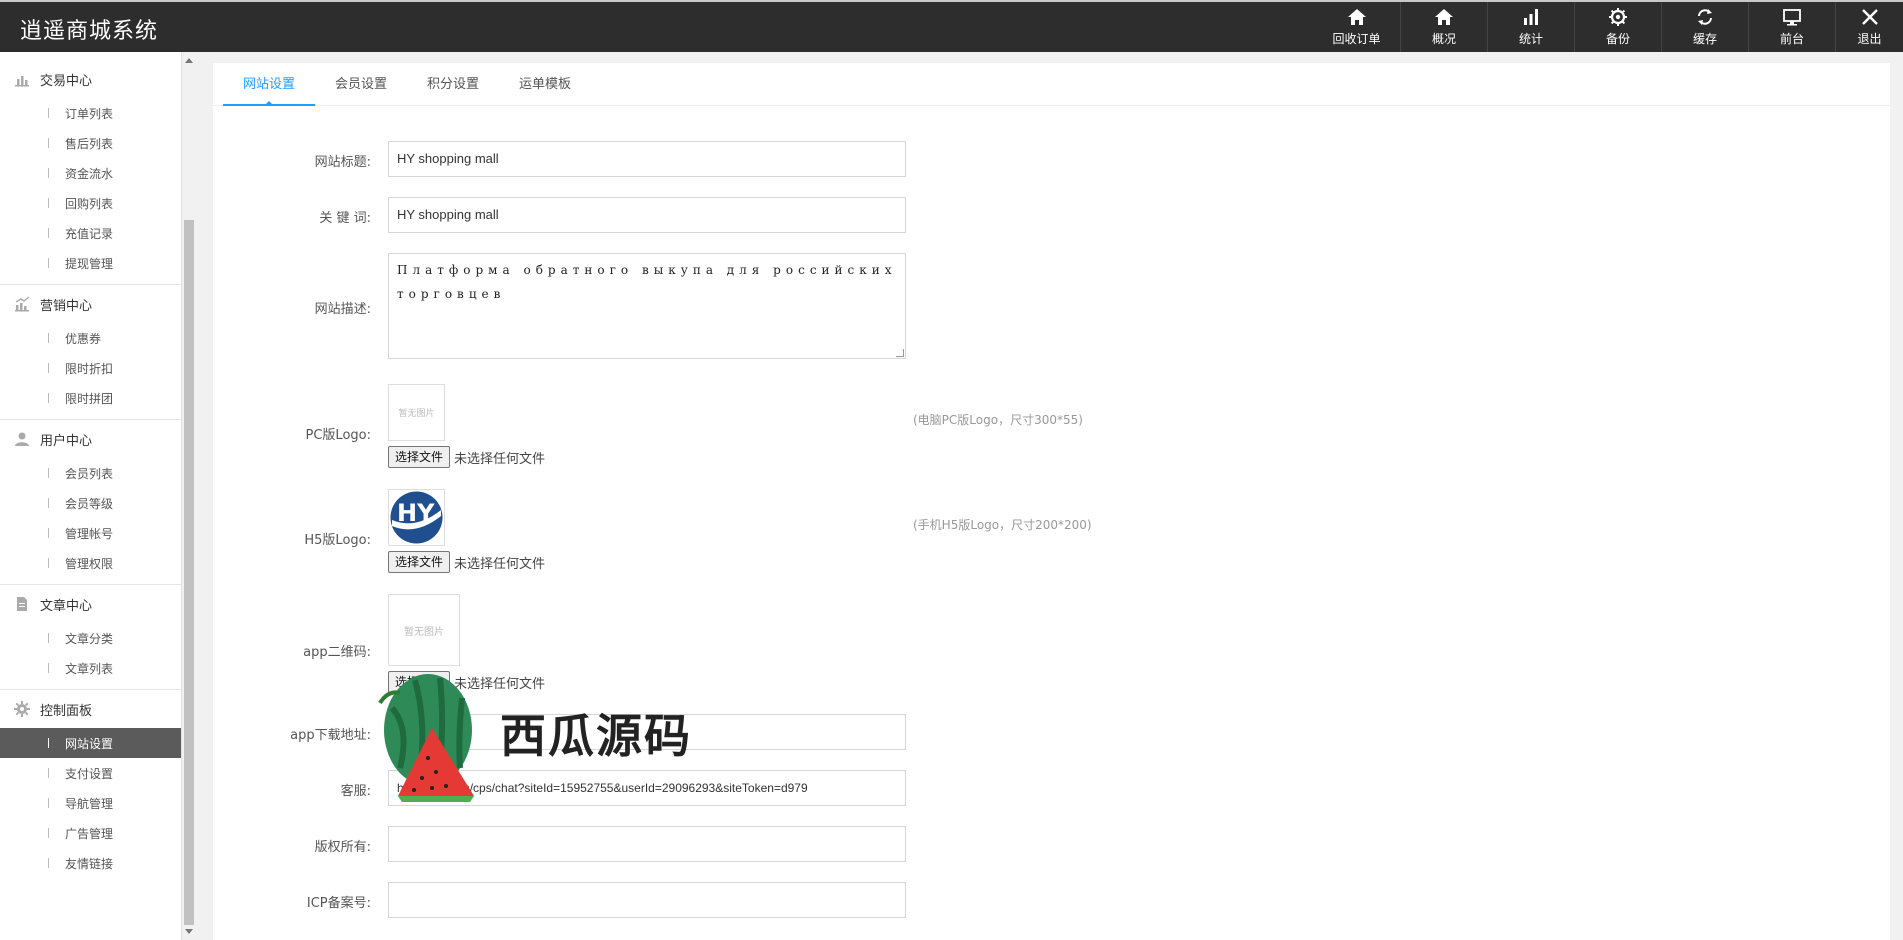 This screenshot has width=1903, height=940. I want to click on hy-logo-icon: HY, so click(416, 517).